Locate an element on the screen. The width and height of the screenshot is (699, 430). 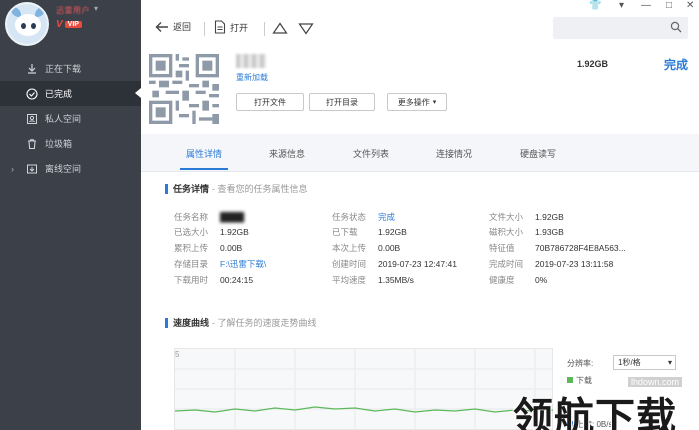
field-task-status: 任务状态 完成 is located at coordinates (364, 217).